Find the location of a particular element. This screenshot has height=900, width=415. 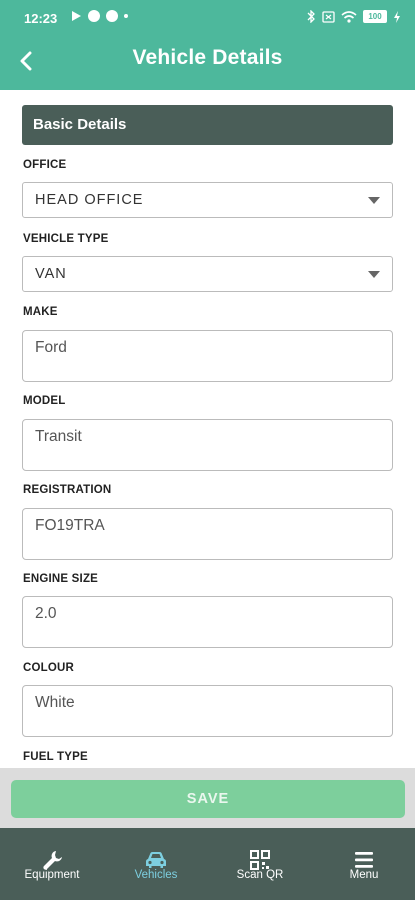

model-input: Transit is located at coordinates (207, 445).